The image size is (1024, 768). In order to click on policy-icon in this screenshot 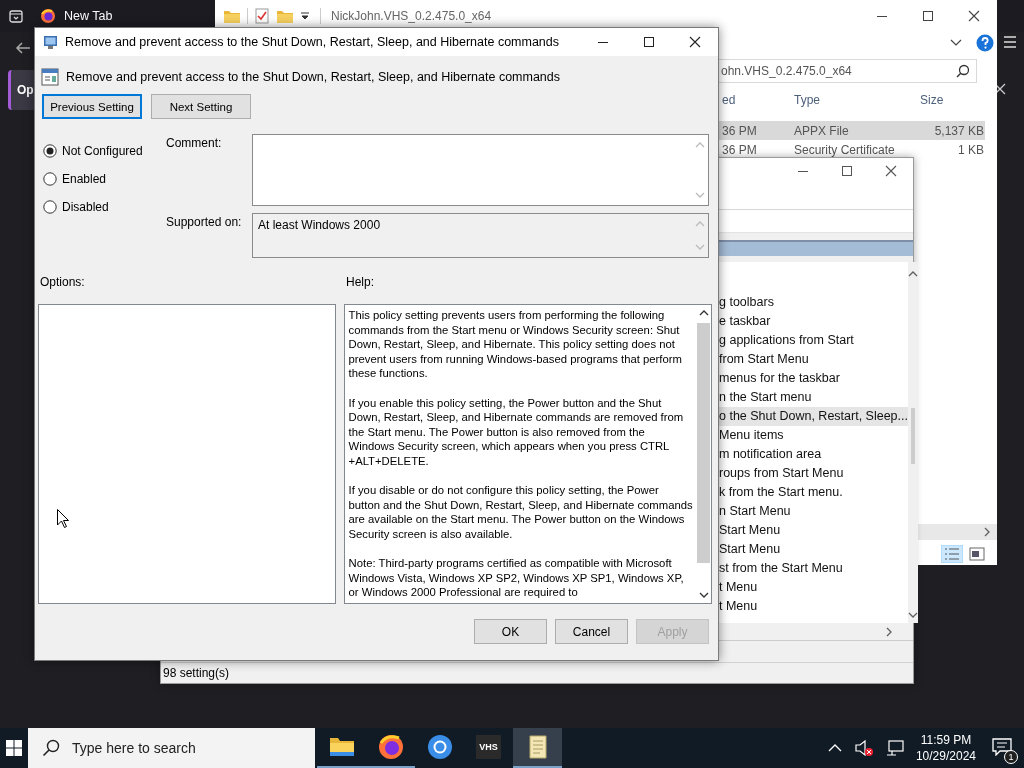, I will do `click(51, 42)`.